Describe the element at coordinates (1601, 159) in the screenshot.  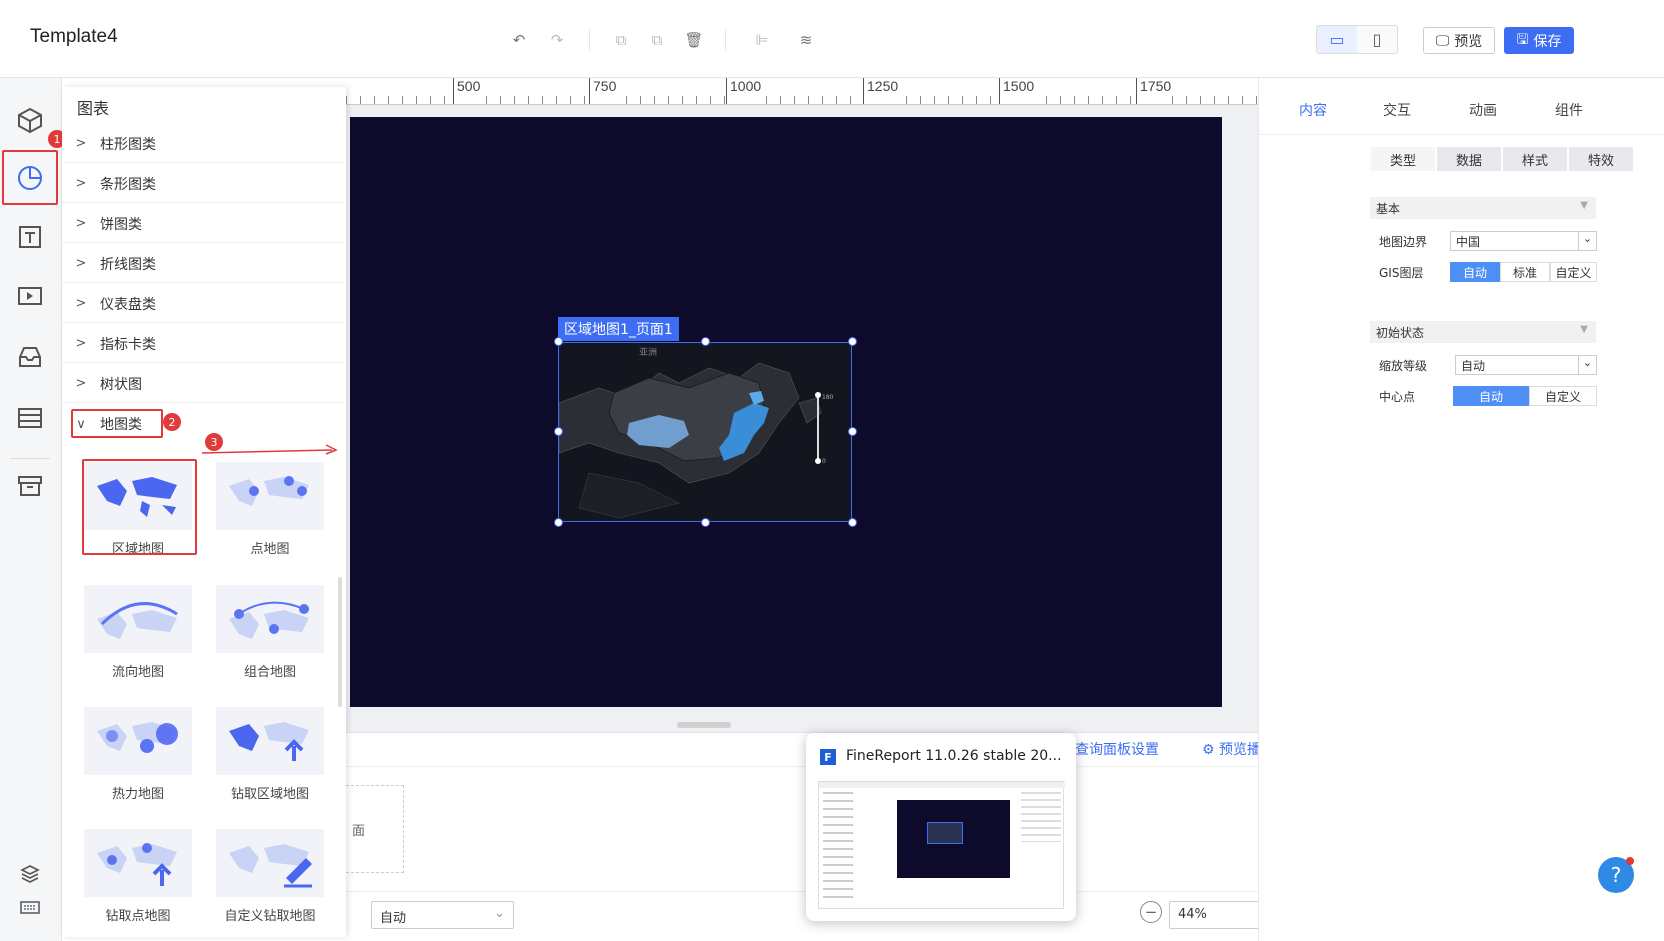
I see `subtab-effects: 特效` at that location.